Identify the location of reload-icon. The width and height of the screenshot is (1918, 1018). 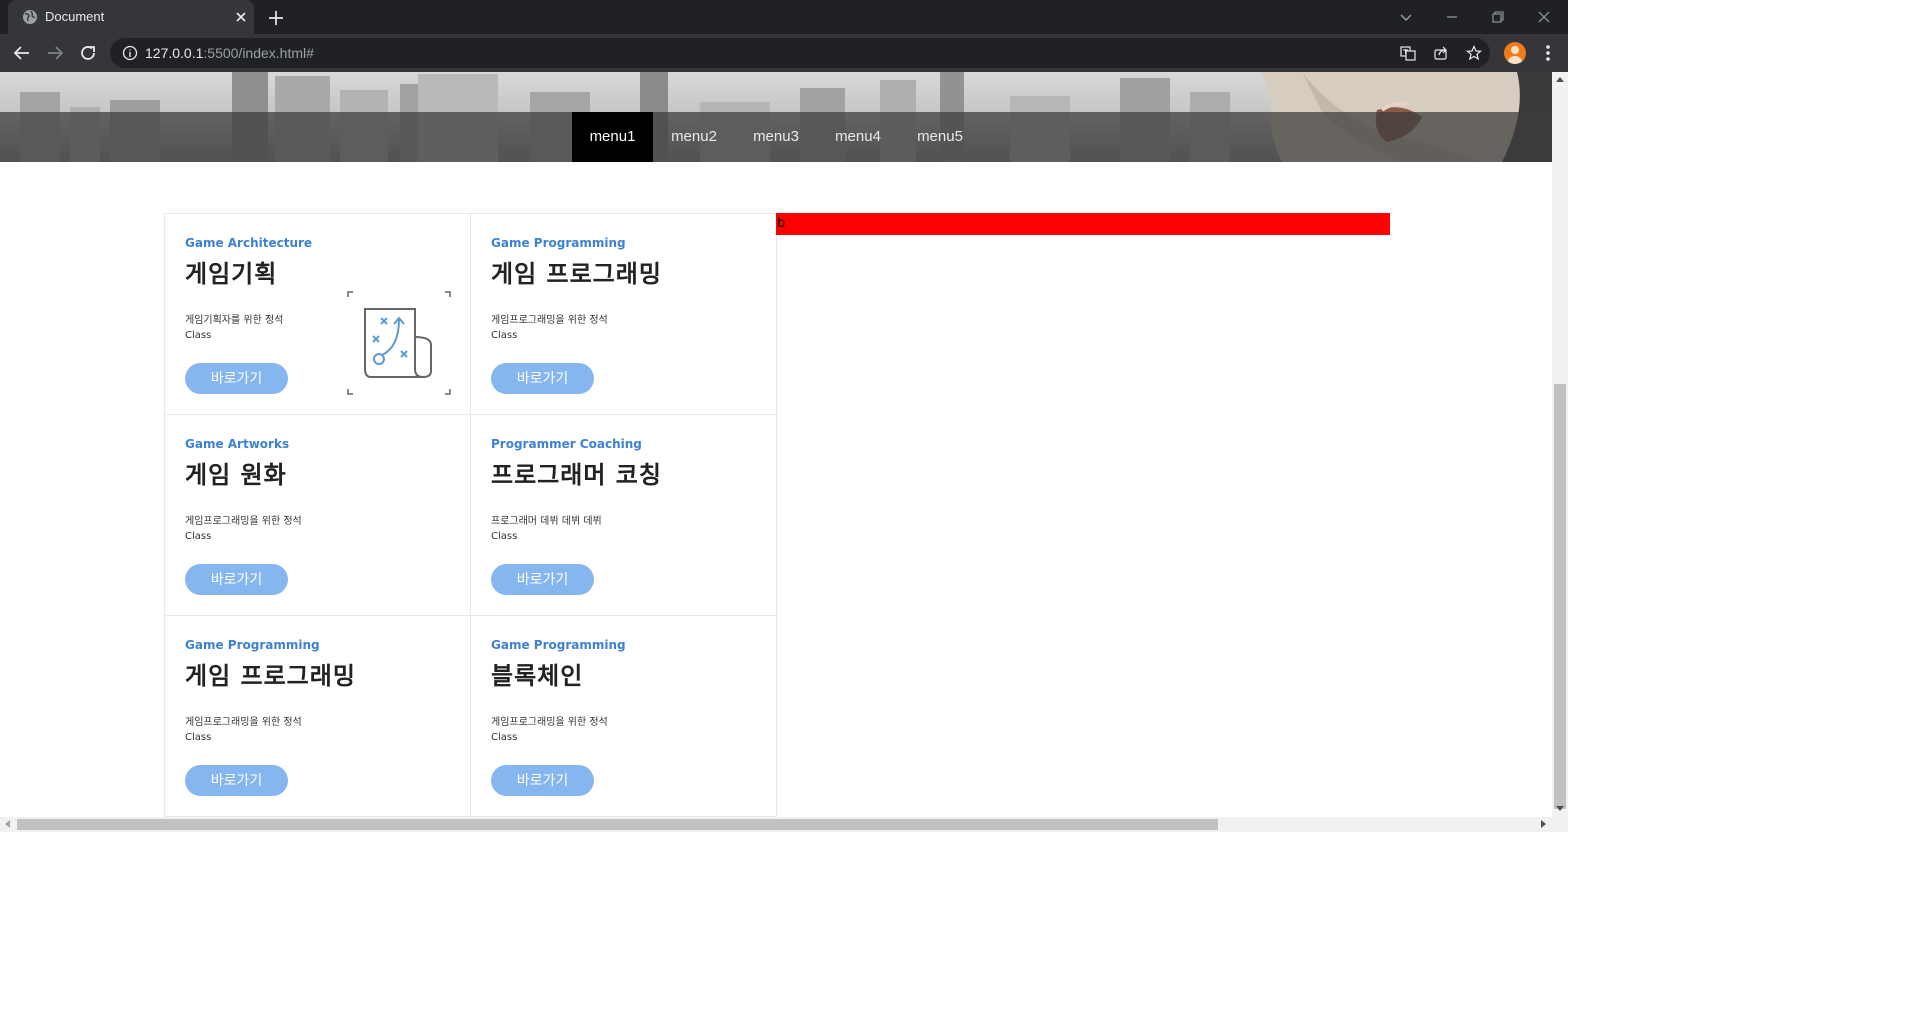
(88, 53).